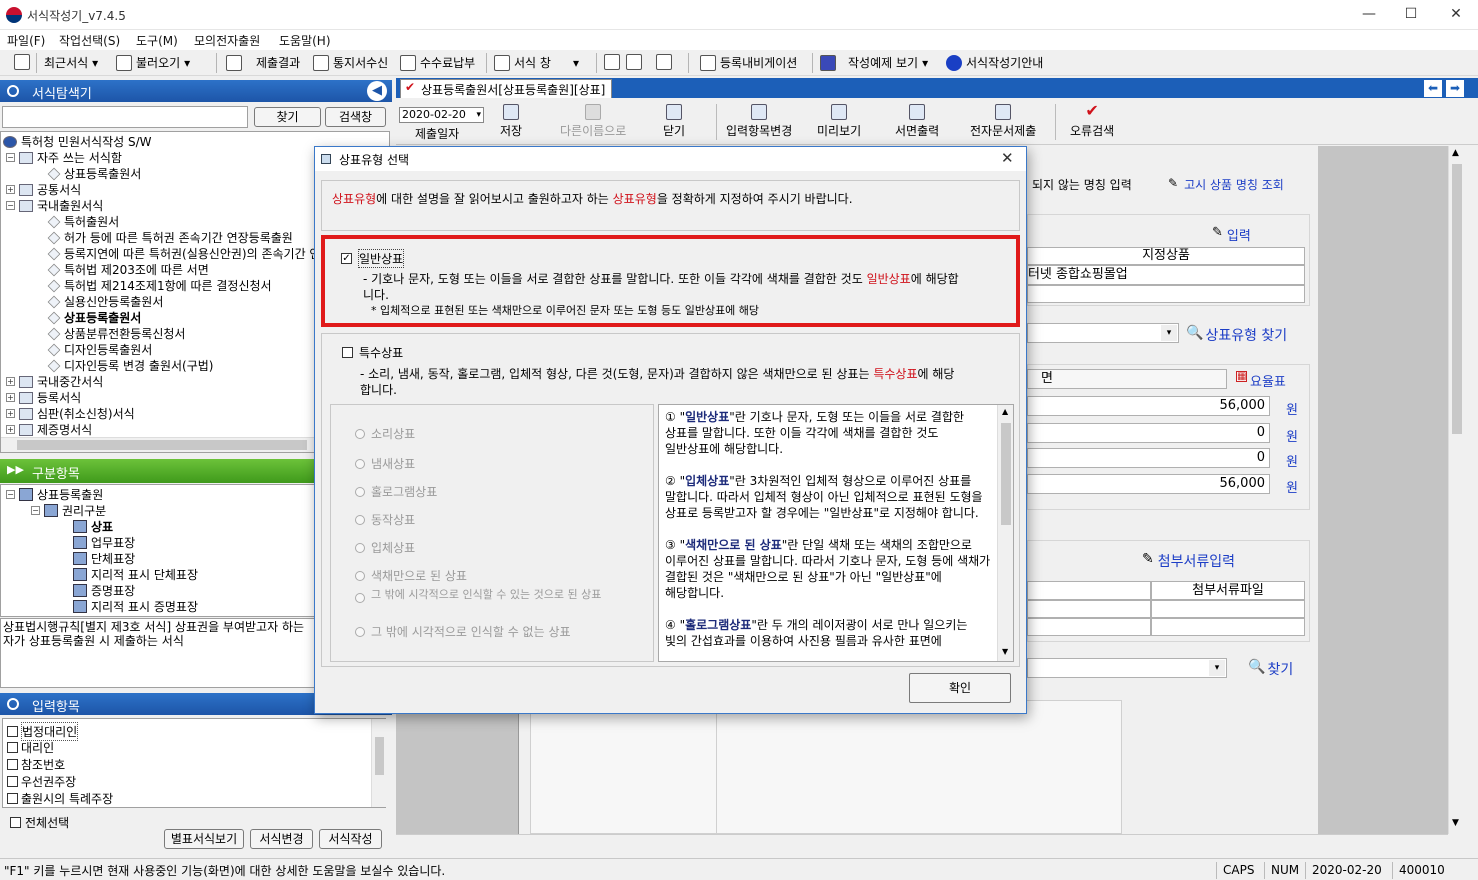 This screenshot has height=880, width=1478. Describe the element at coordinates (1005, 533) in the screenshot. I see `help-scrollbar: ▲ ▼` at that location.